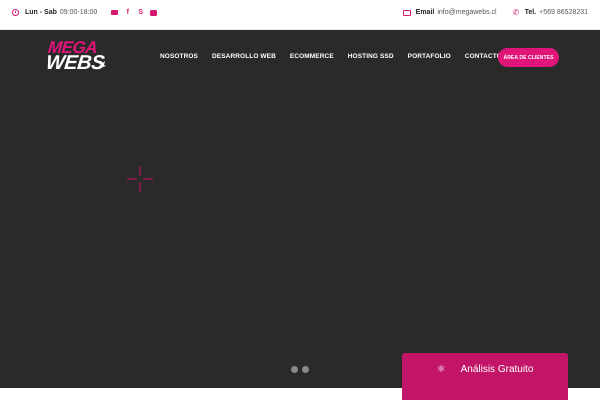 The image size is (600, 400). What do you see at coordinates (78, 12) in the screenshot?
I see `hours-time: 09:00-18:00` at bounding box center [78, 12].